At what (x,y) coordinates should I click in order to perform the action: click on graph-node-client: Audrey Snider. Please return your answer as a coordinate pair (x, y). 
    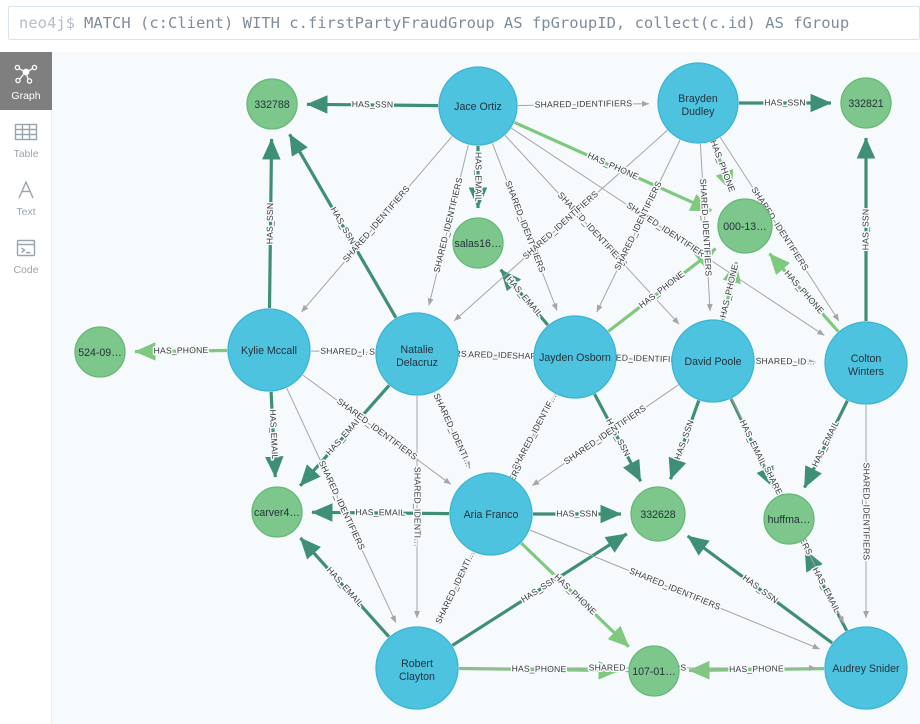
    Looking at the image, I should click on (866, 668).